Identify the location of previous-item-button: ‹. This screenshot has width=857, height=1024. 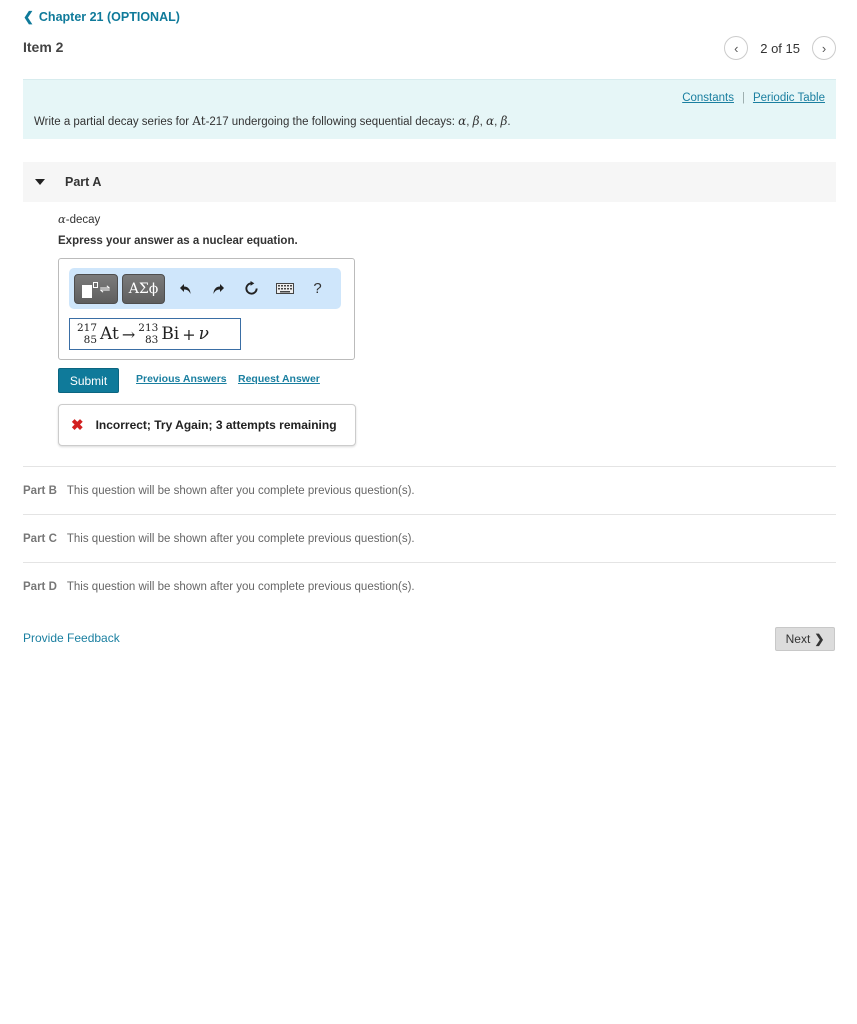
(736, 48).